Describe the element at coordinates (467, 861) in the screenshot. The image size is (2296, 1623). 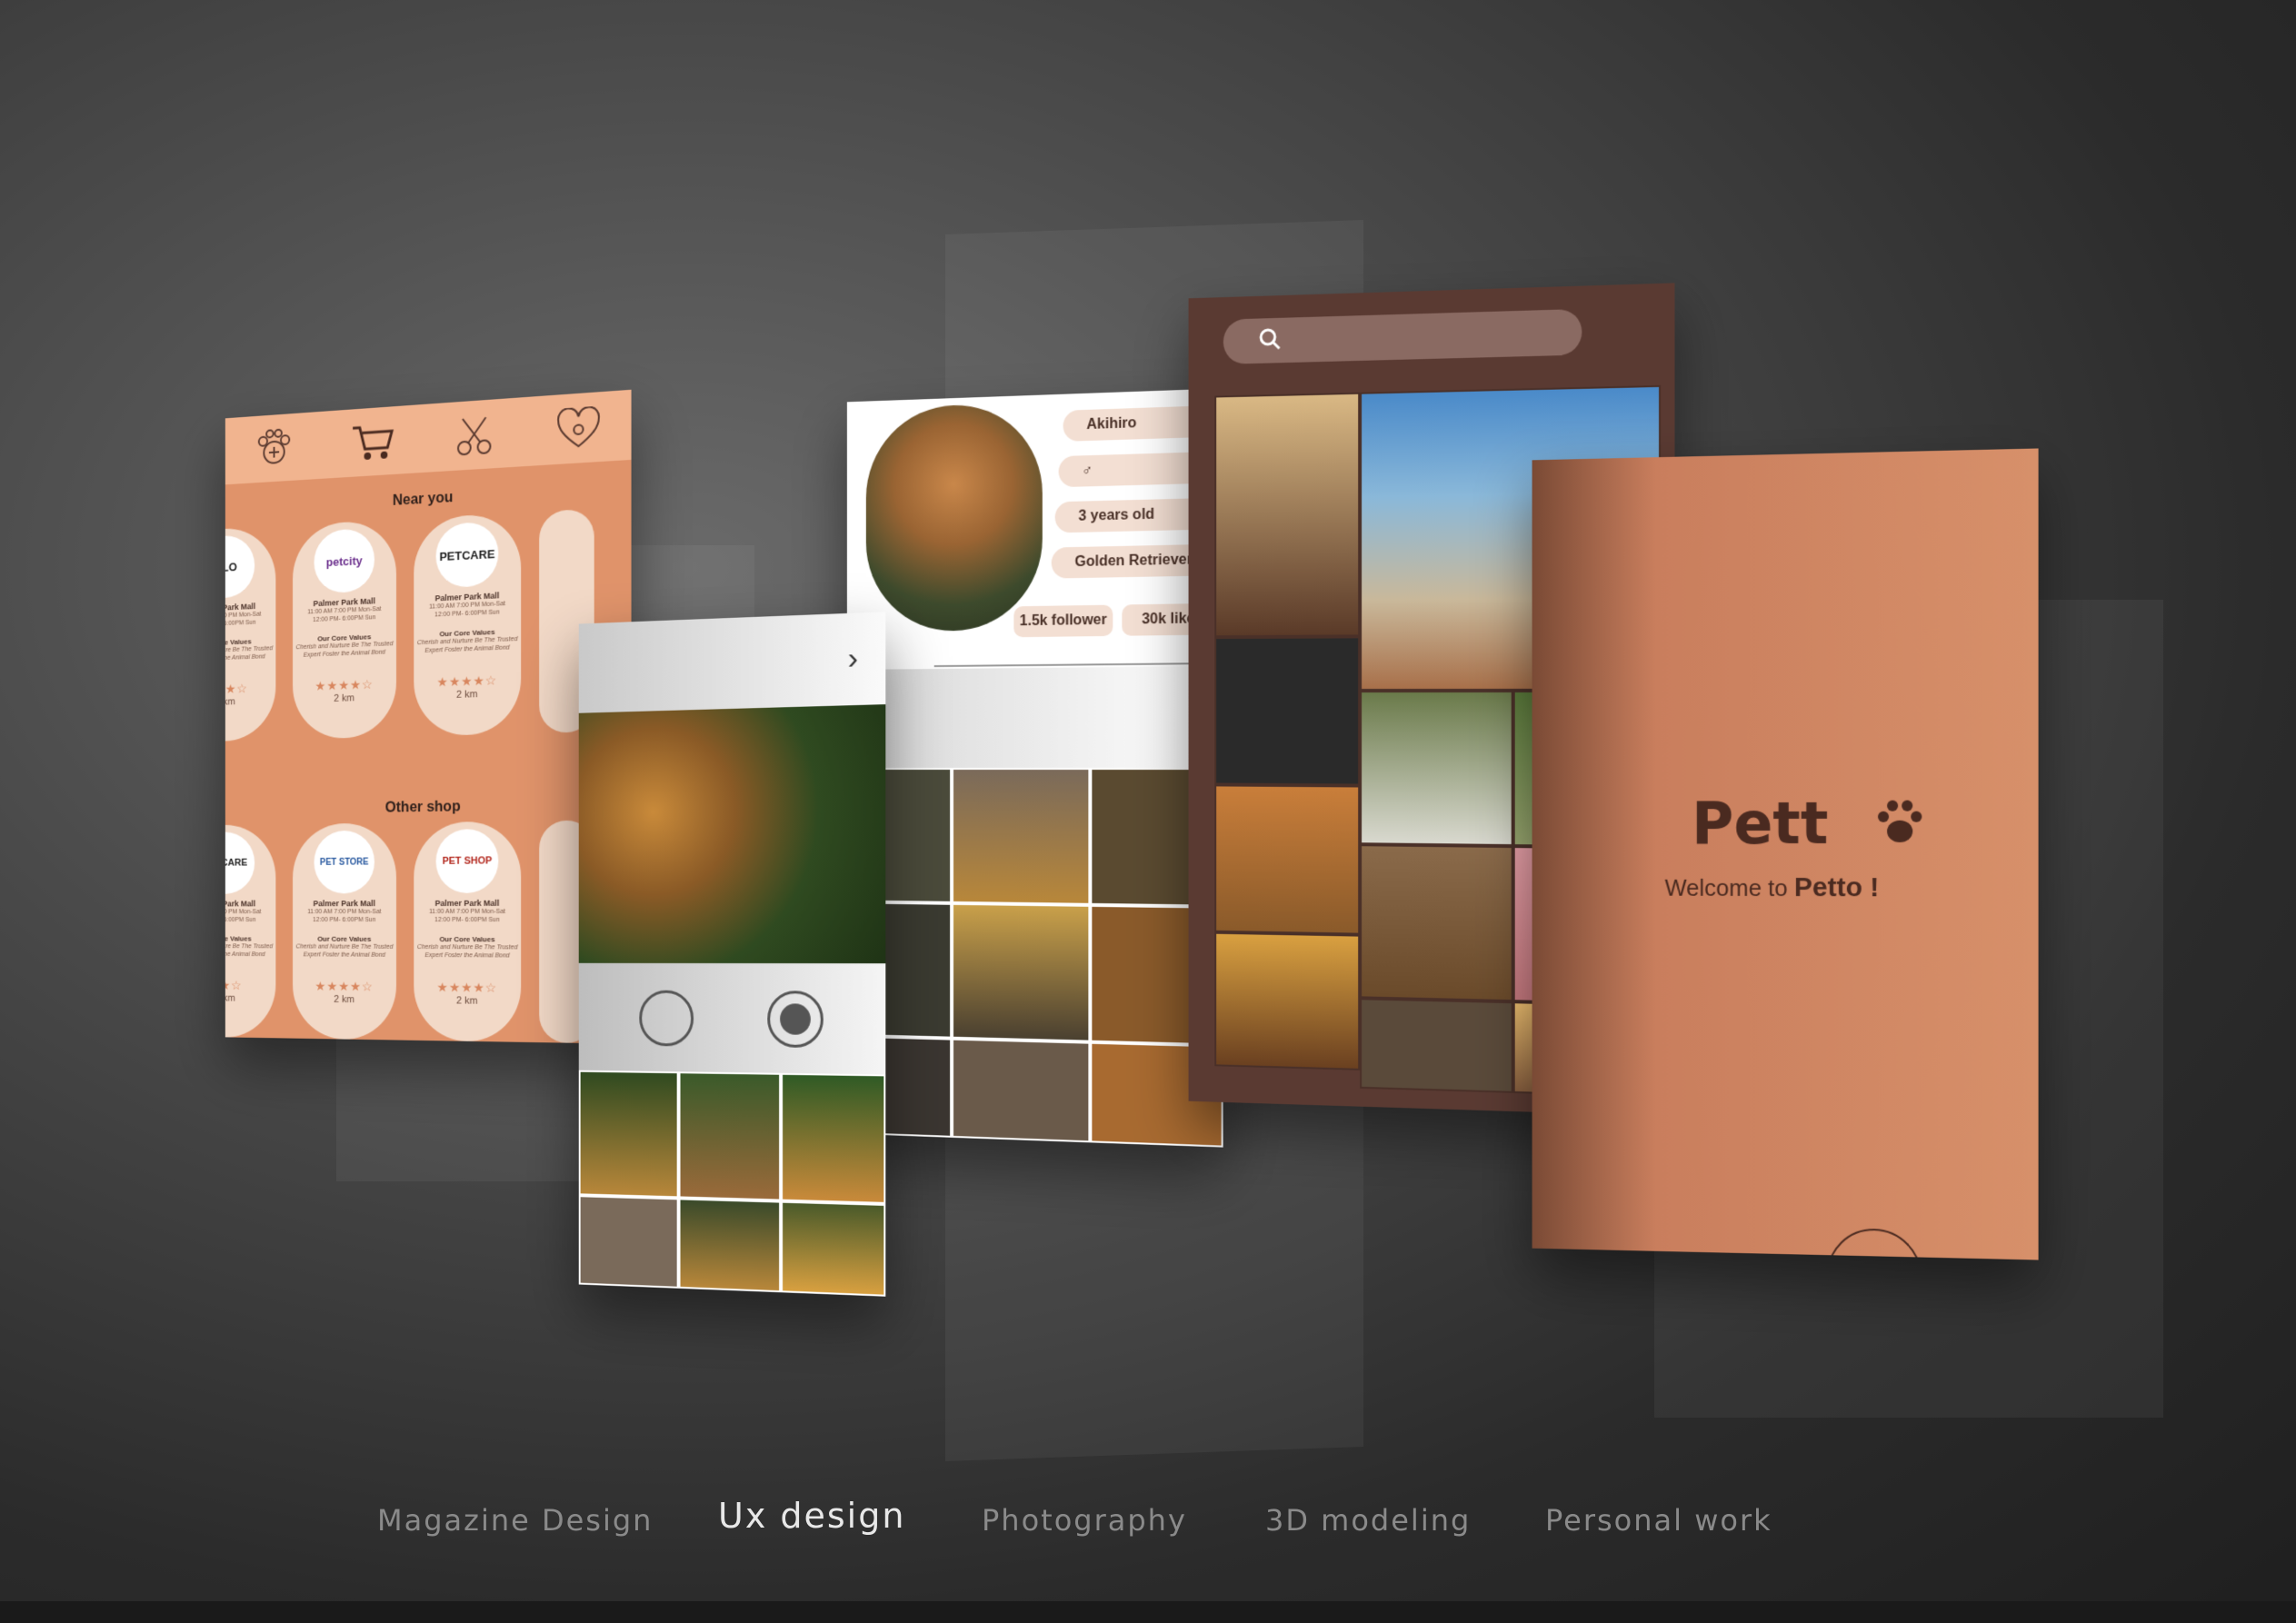
I see `shop-logo: PET SHOP` at that location.